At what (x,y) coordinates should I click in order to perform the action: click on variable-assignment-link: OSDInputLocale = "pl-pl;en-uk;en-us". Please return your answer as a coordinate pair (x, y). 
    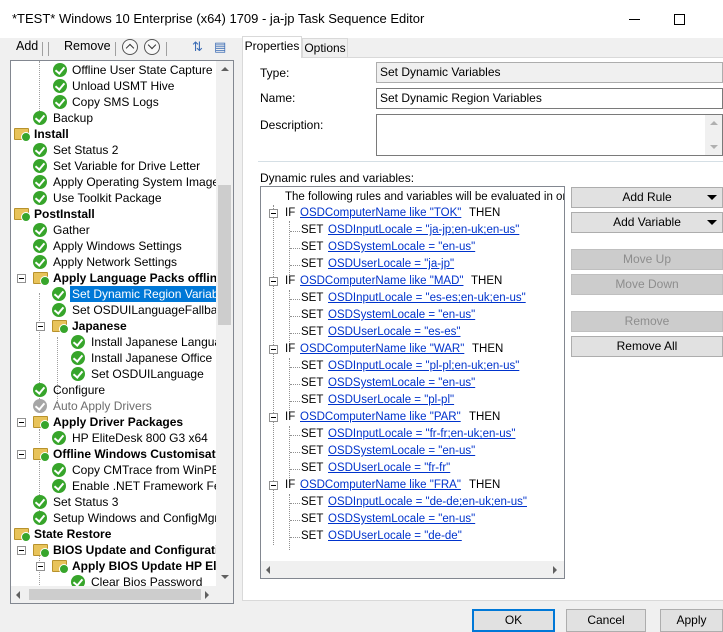
    Looking at the image, I should click on (423, 366).